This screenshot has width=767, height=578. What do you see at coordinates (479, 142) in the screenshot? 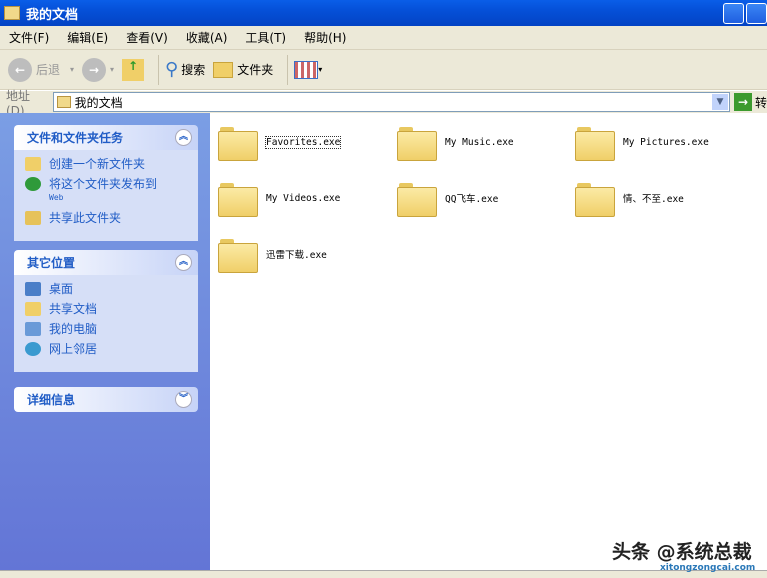
I see `file-label: My Music.exe` at bounding box center [479, 142].